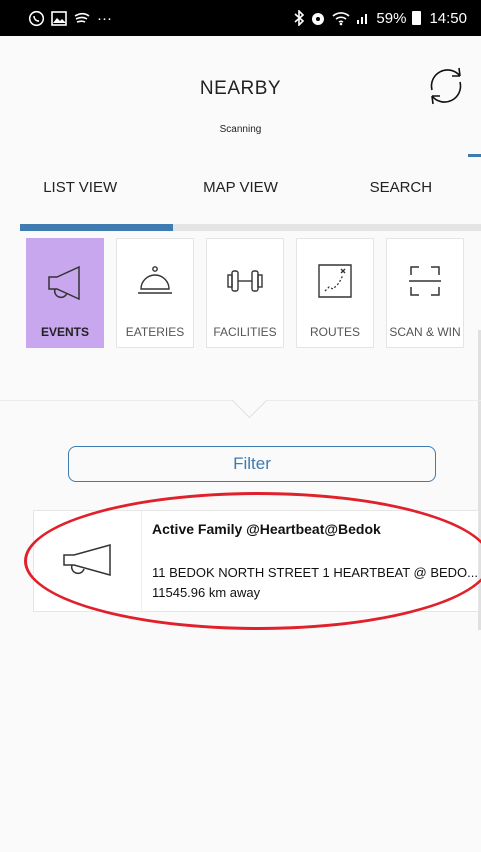  What do you see at coordinates (245, 281) in the screenshot?
I see `dumbbell-icon` at bounding box center [245, 281].